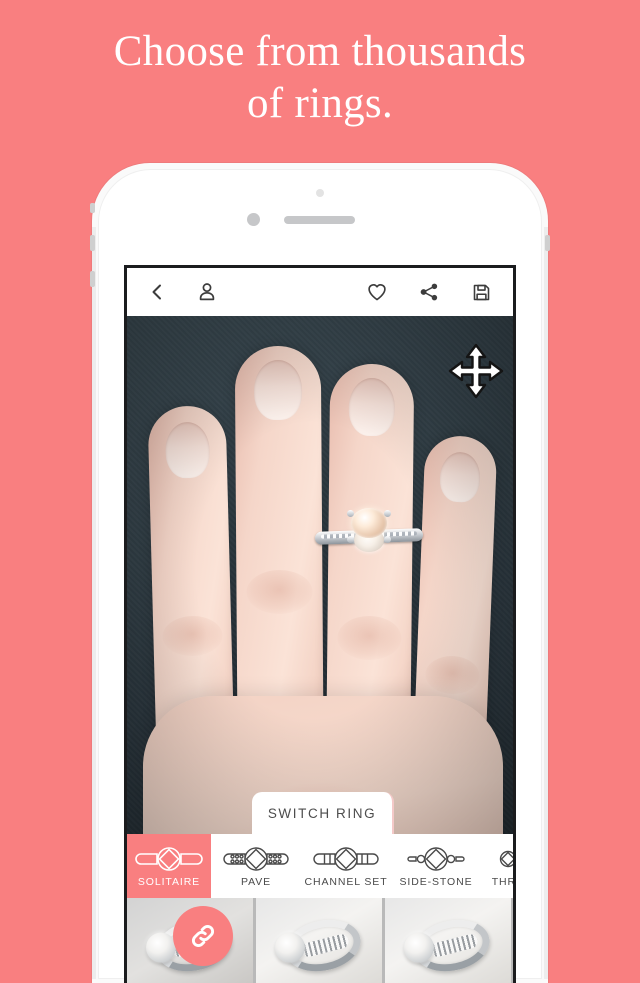 The width and height of the screenshot is (640, 983). What do you see at coordinates (436, 859) in the screenshot?
I see `ring-side-stone-icon` at bounding box center [436, 859].